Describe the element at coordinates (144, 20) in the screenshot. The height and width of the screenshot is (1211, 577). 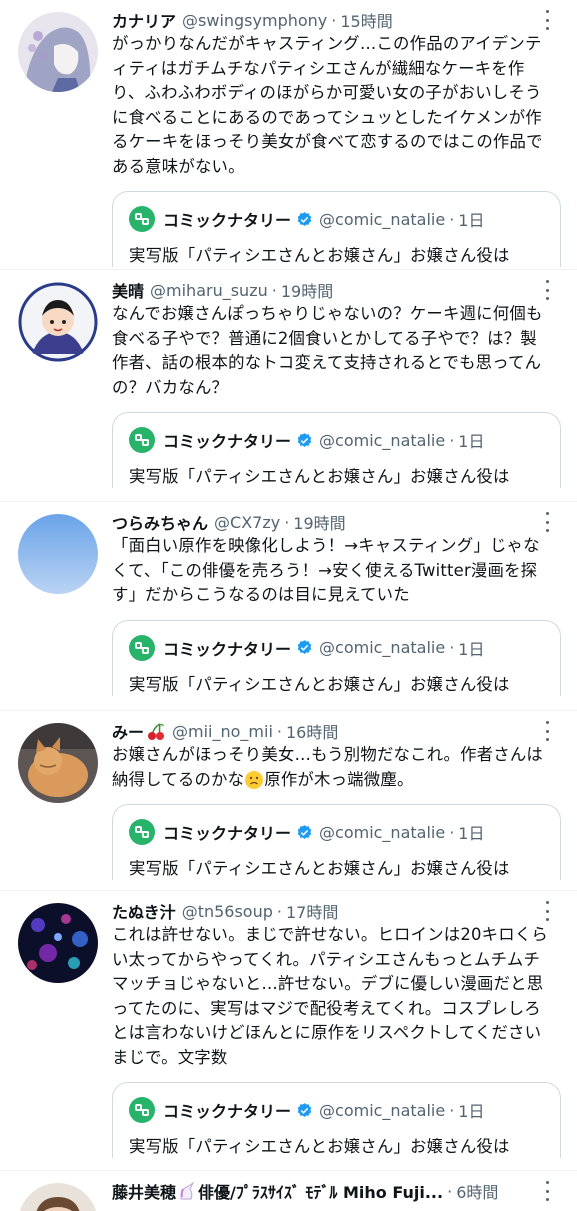
I see `display-name: カナリア` at that location.